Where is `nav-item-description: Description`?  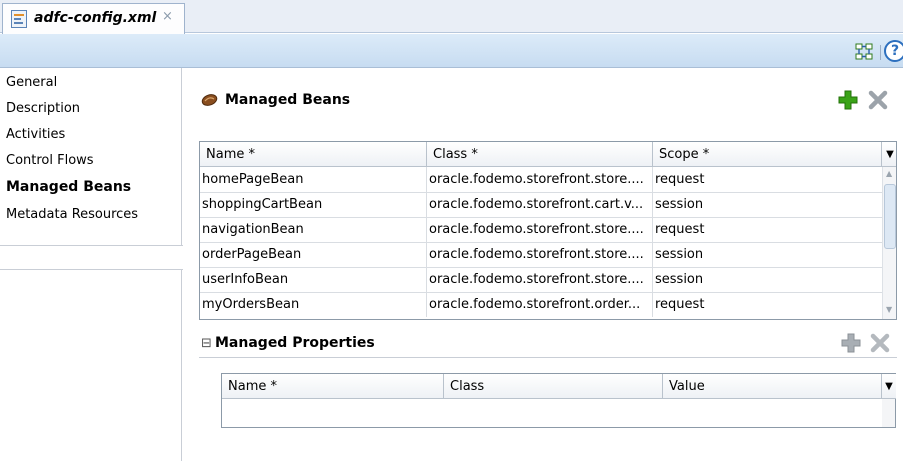
nav-item-description: Description is located at coordinates (43, 108).